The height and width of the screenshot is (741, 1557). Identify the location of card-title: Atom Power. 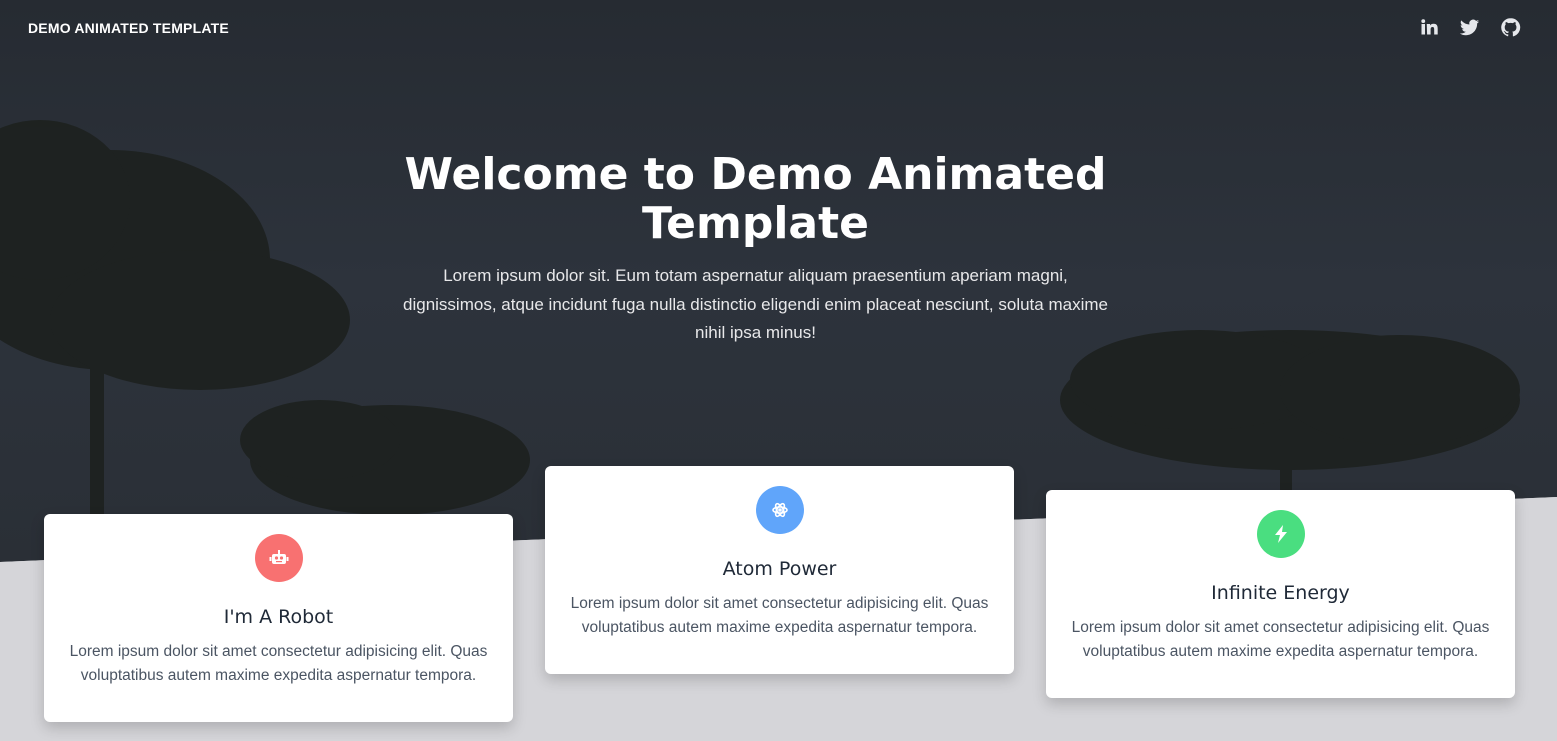
(779, 569).